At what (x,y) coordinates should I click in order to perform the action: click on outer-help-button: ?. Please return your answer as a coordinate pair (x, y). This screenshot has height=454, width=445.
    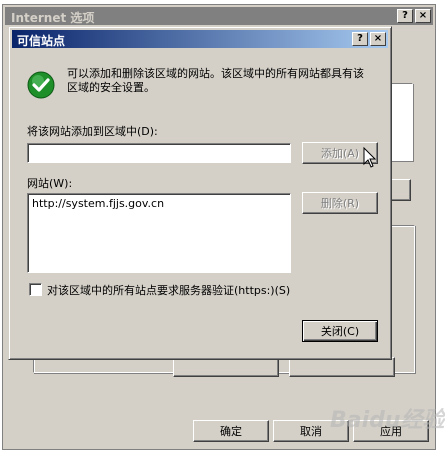
    Looking at the image, I should click on (405, 16).